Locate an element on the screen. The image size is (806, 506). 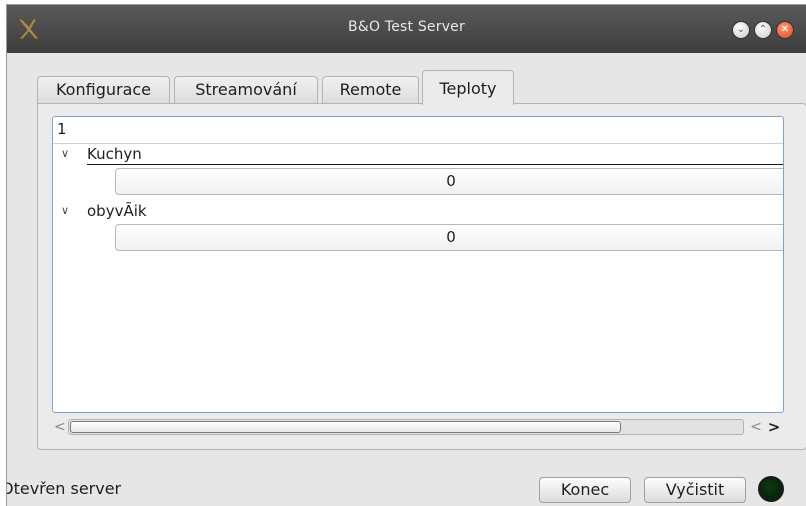
temperature-value-obyvak: 0 is located at coordinates (449, 237).